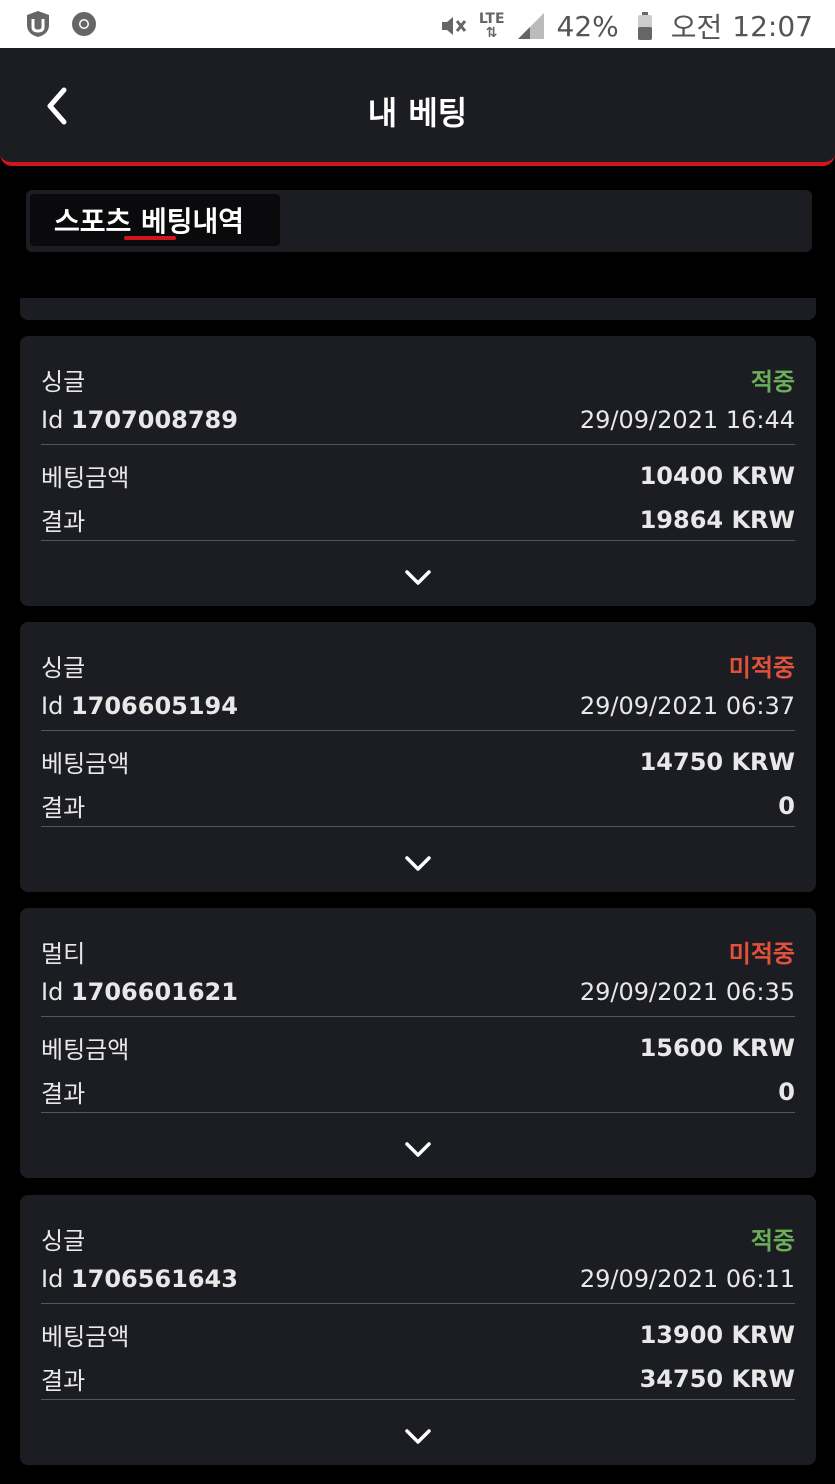 The width and height of the screenshot is (835, 1484). What do you see at coordinates (717, 1334) in the screenshot?
I see `amount-value: 13900 KRW` at bounding box center [717, 1334].